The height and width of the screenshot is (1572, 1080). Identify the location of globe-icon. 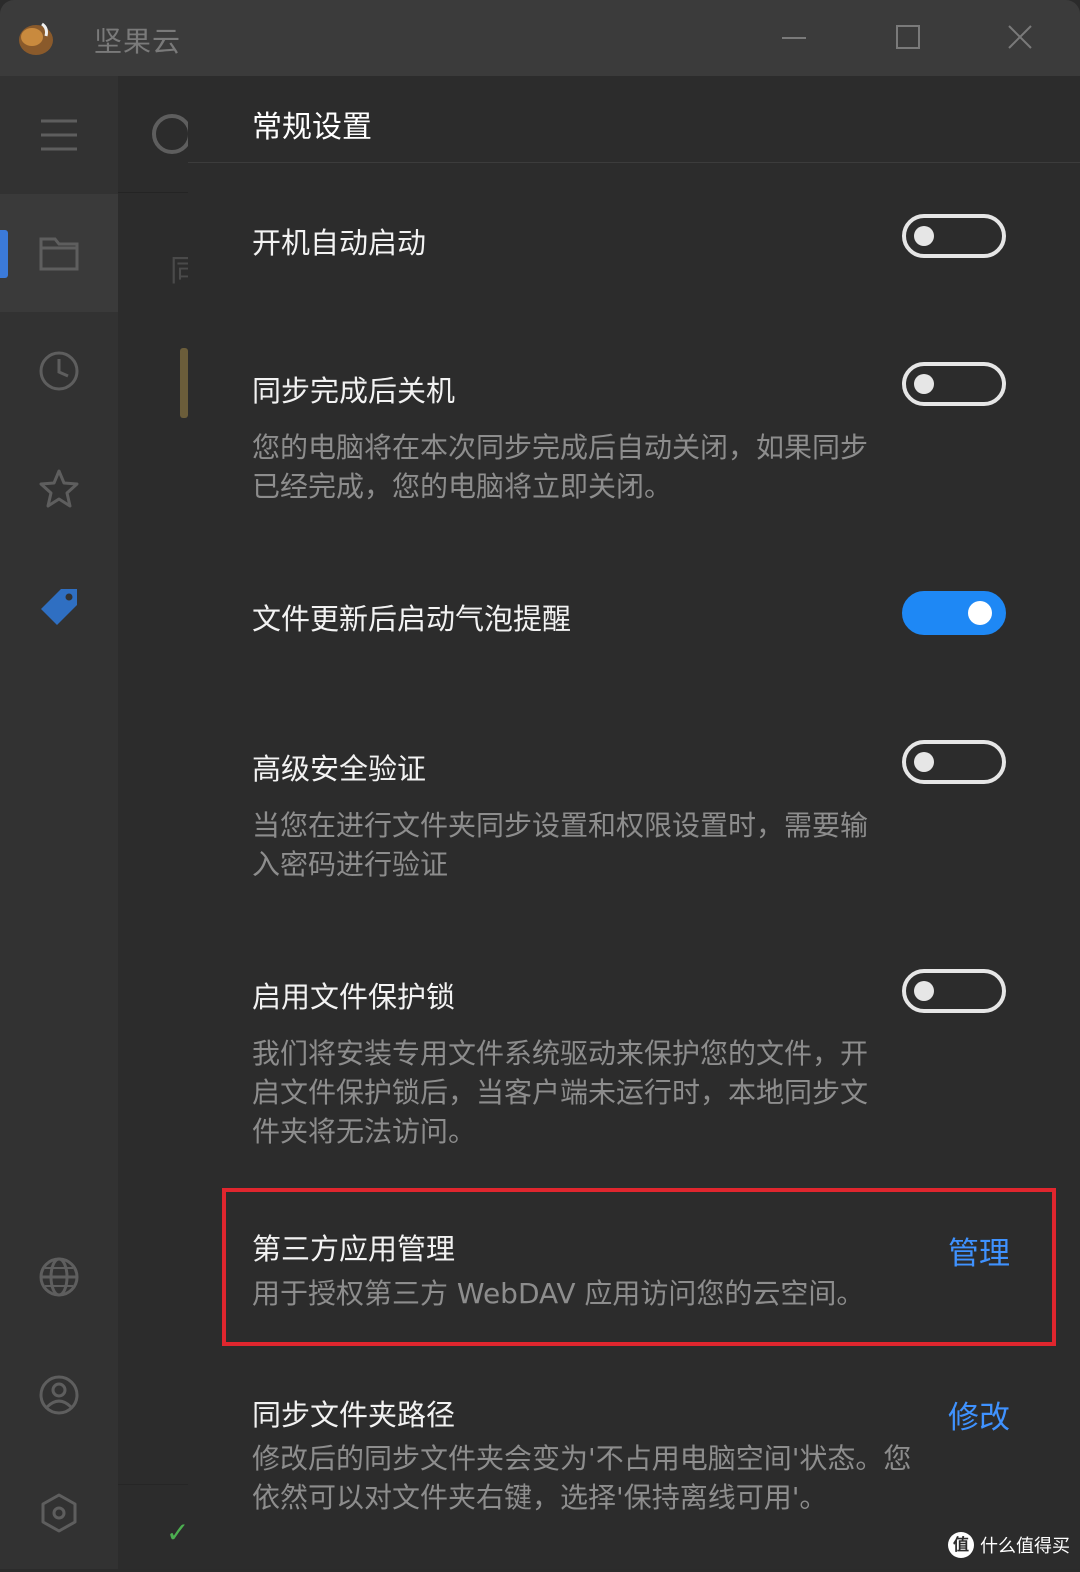
(59, 1277).